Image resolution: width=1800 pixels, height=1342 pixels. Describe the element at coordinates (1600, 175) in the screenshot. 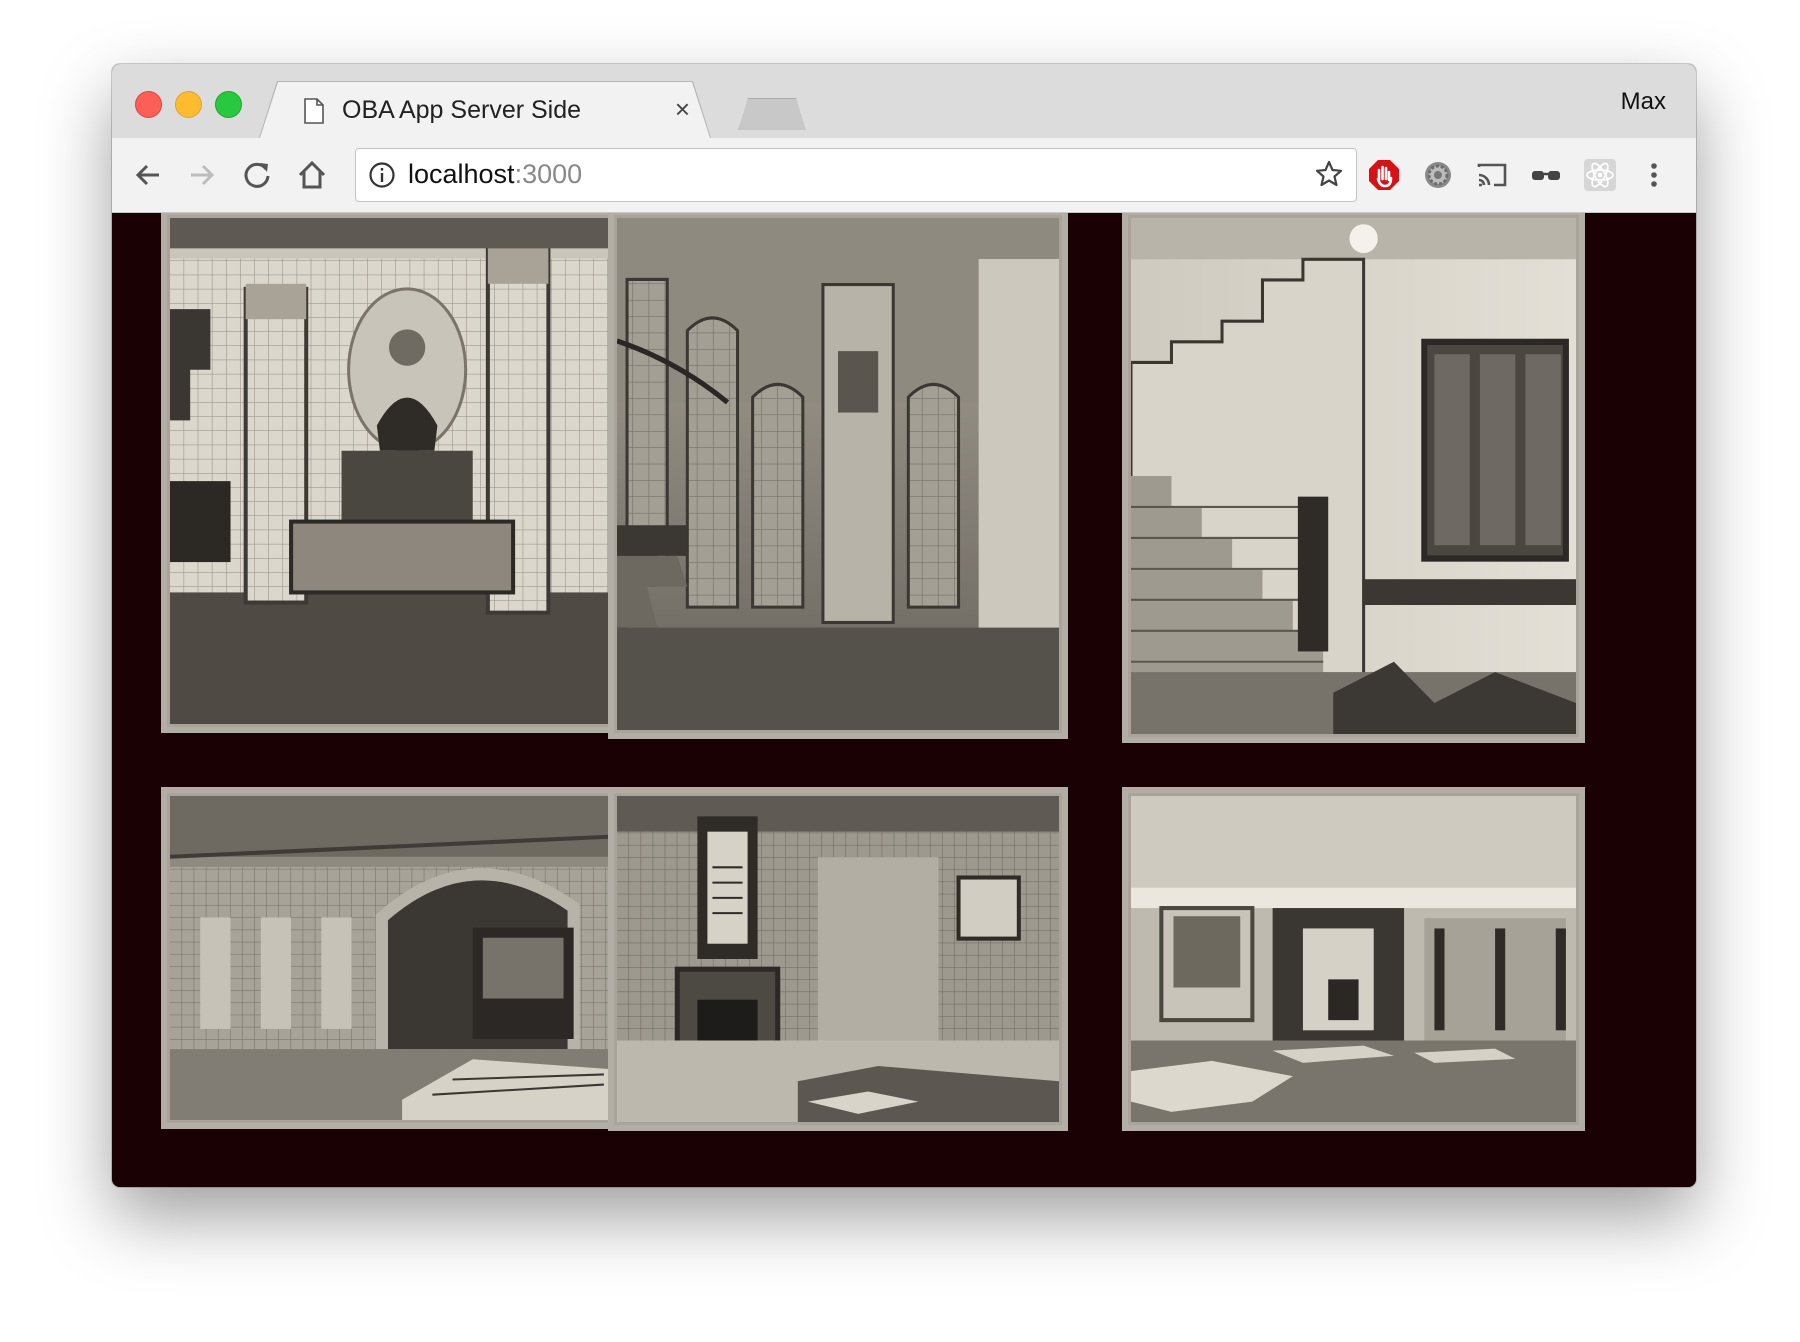

I see `react-devtools-icon` at that location.